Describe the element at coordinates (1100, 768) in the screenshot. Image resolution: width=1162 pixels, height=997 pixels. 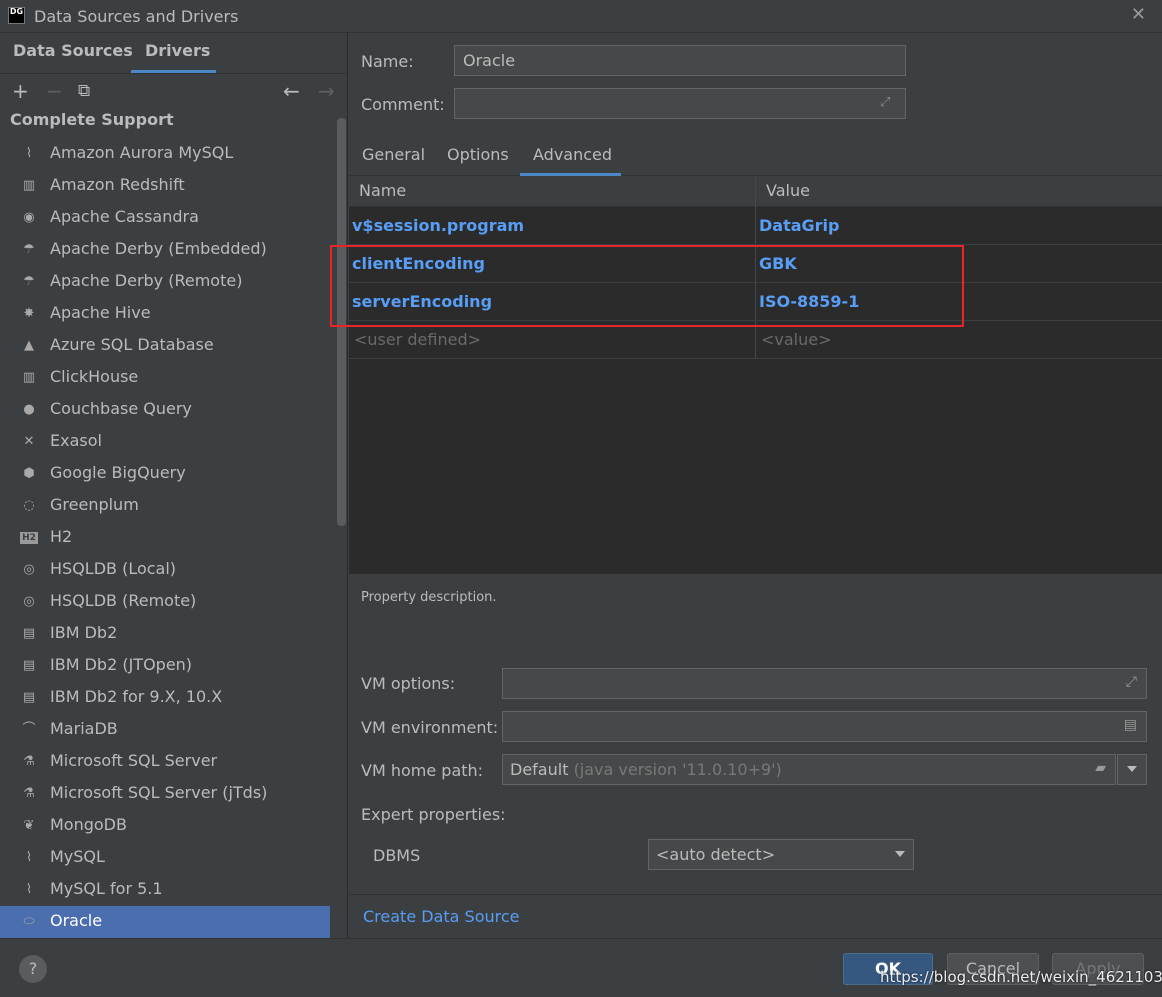
I see `folder-icon: ▰` at that location.